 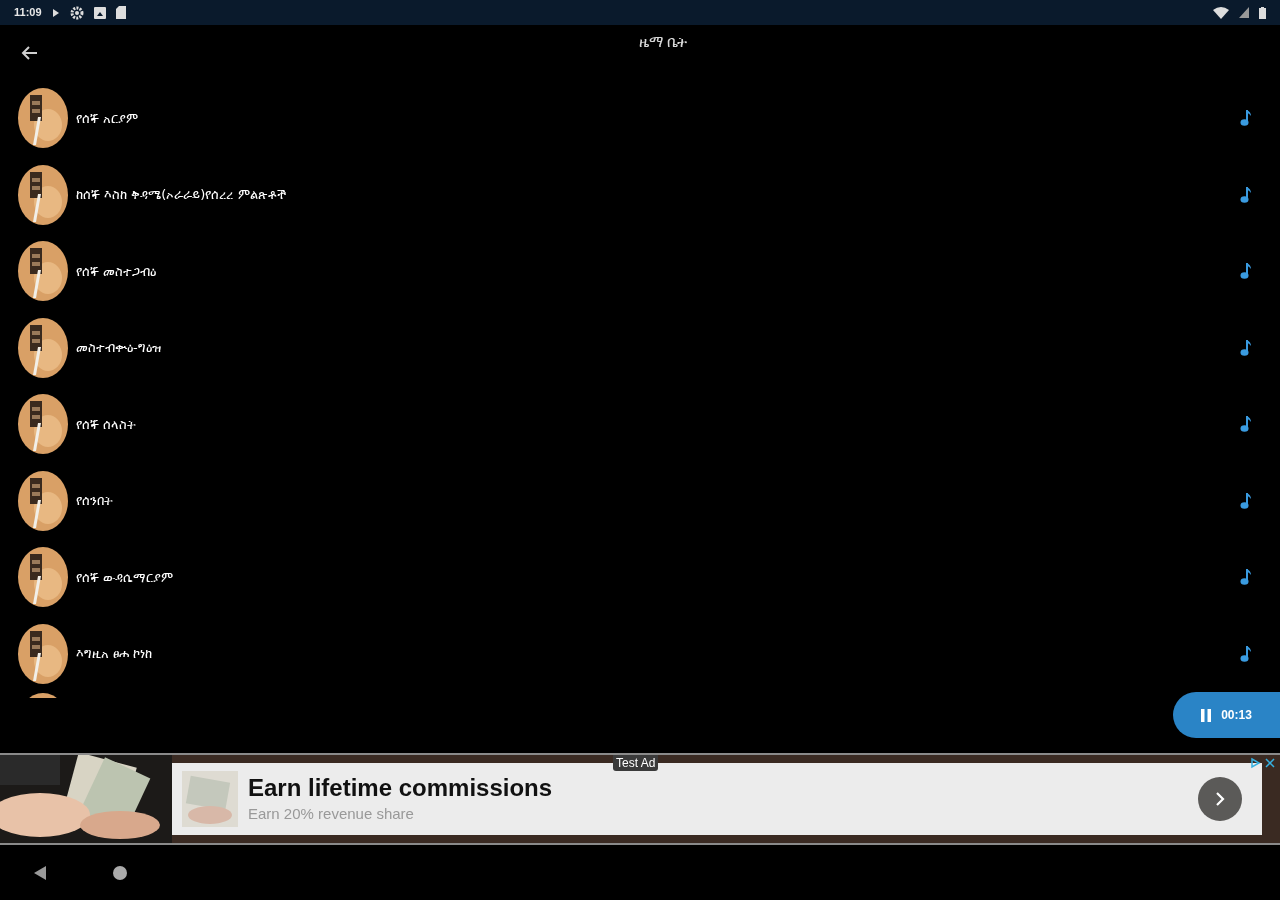 What do you see at coordinates (640, 118) in the screenshot?
I see `song-row: የሰኞ አርያም` at bounding box center [640, 118].